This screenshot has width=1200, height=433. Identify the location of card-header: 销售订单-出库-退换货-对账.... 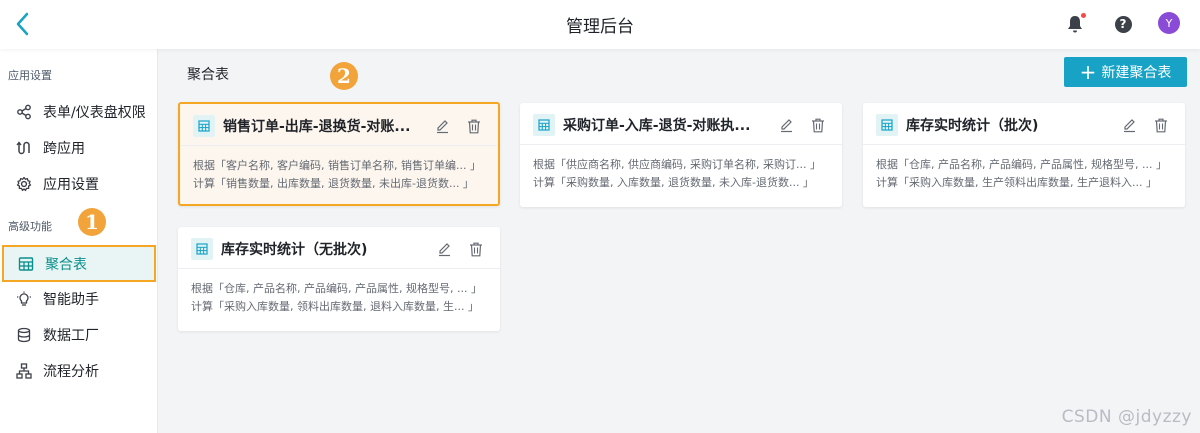
(339, 126).